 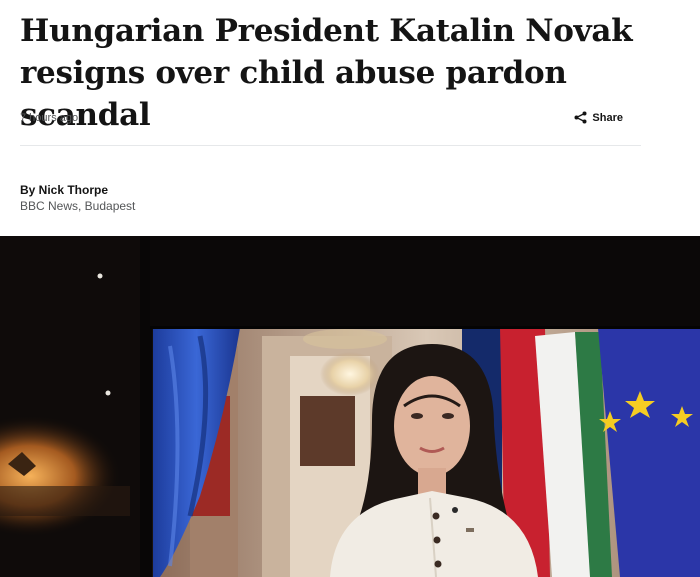 What do you see at coordinates (580, 117) in the screenshot?
I see `share-icon` at bounding box center [580, 117].